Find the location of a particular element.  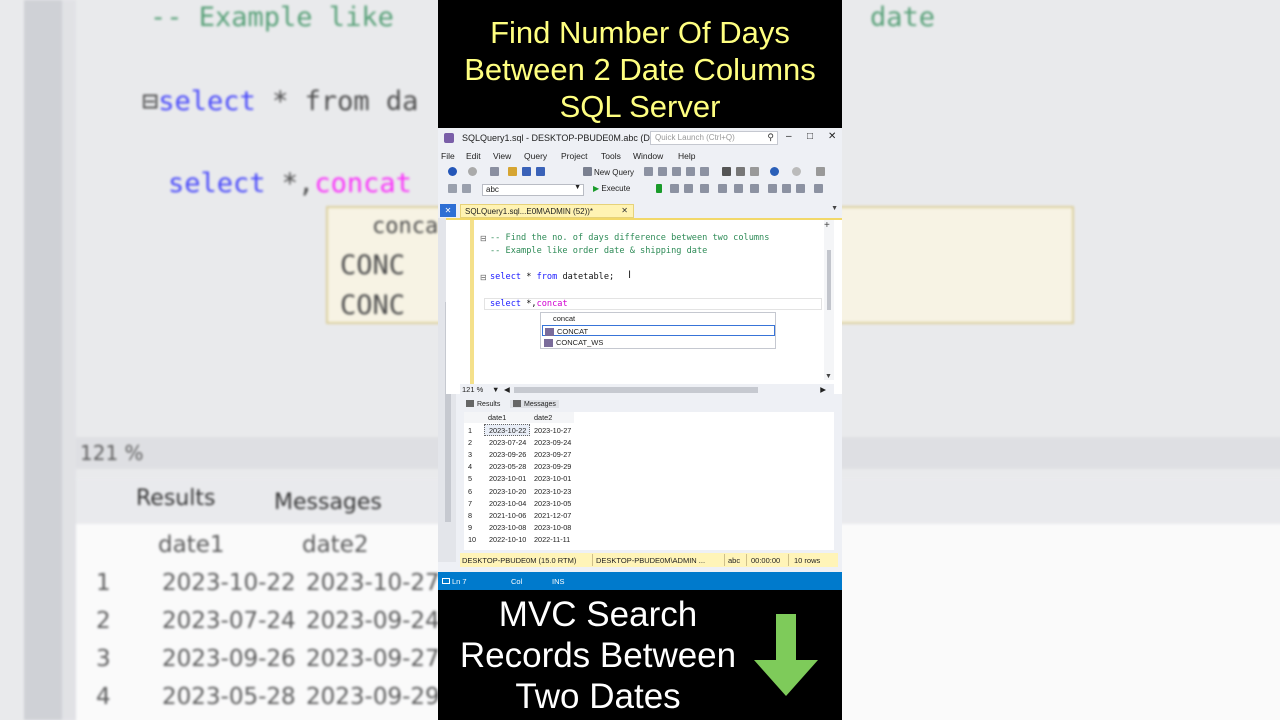

tab-close-icon: ✕ is located at coordinates (624, 210).